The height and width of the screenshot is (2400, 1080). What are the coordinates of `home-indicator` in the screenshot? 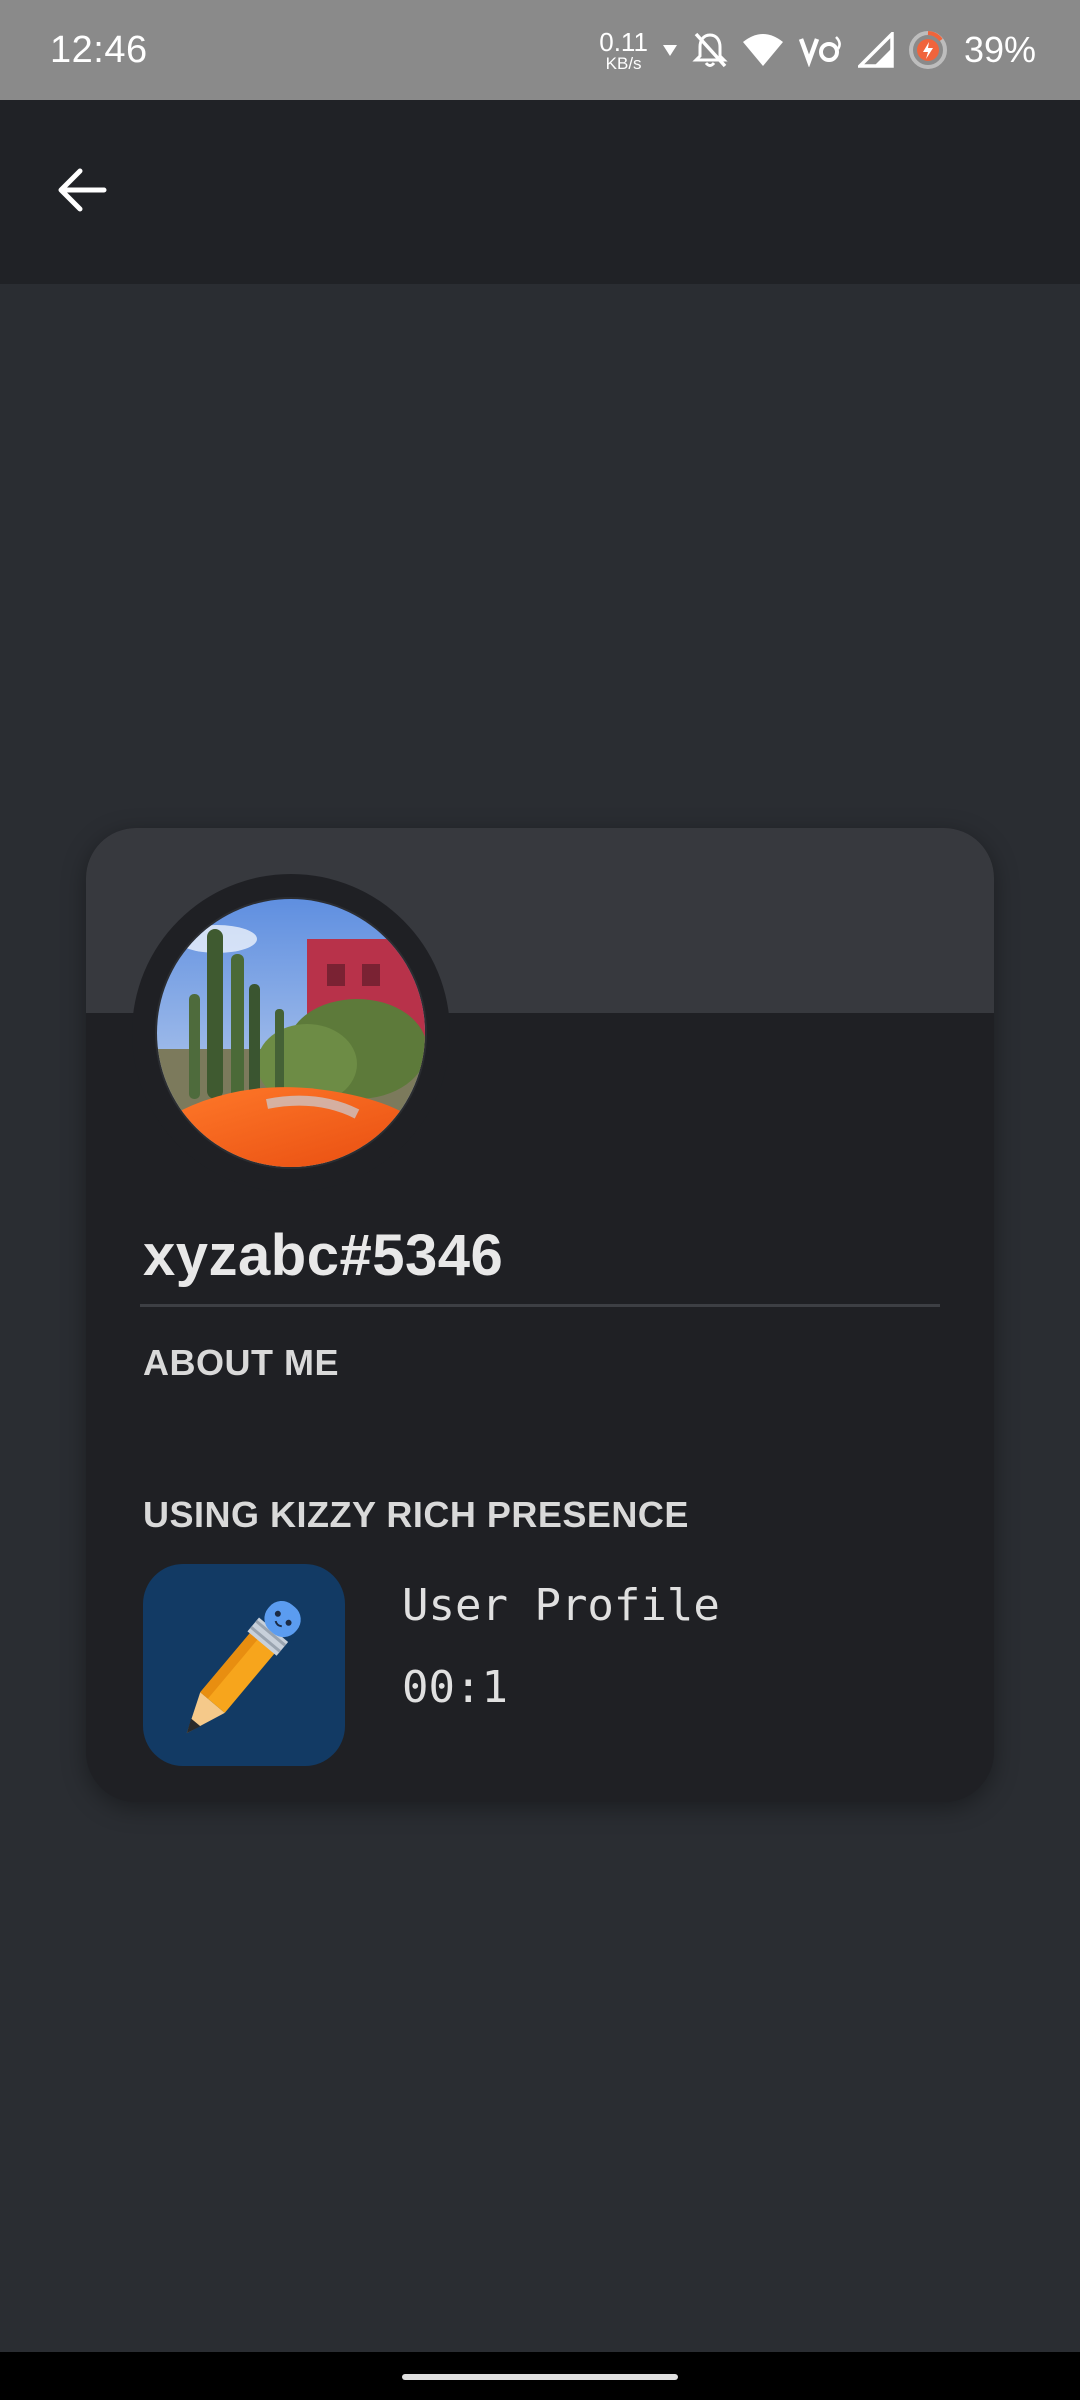 It's located at (540, 2377).